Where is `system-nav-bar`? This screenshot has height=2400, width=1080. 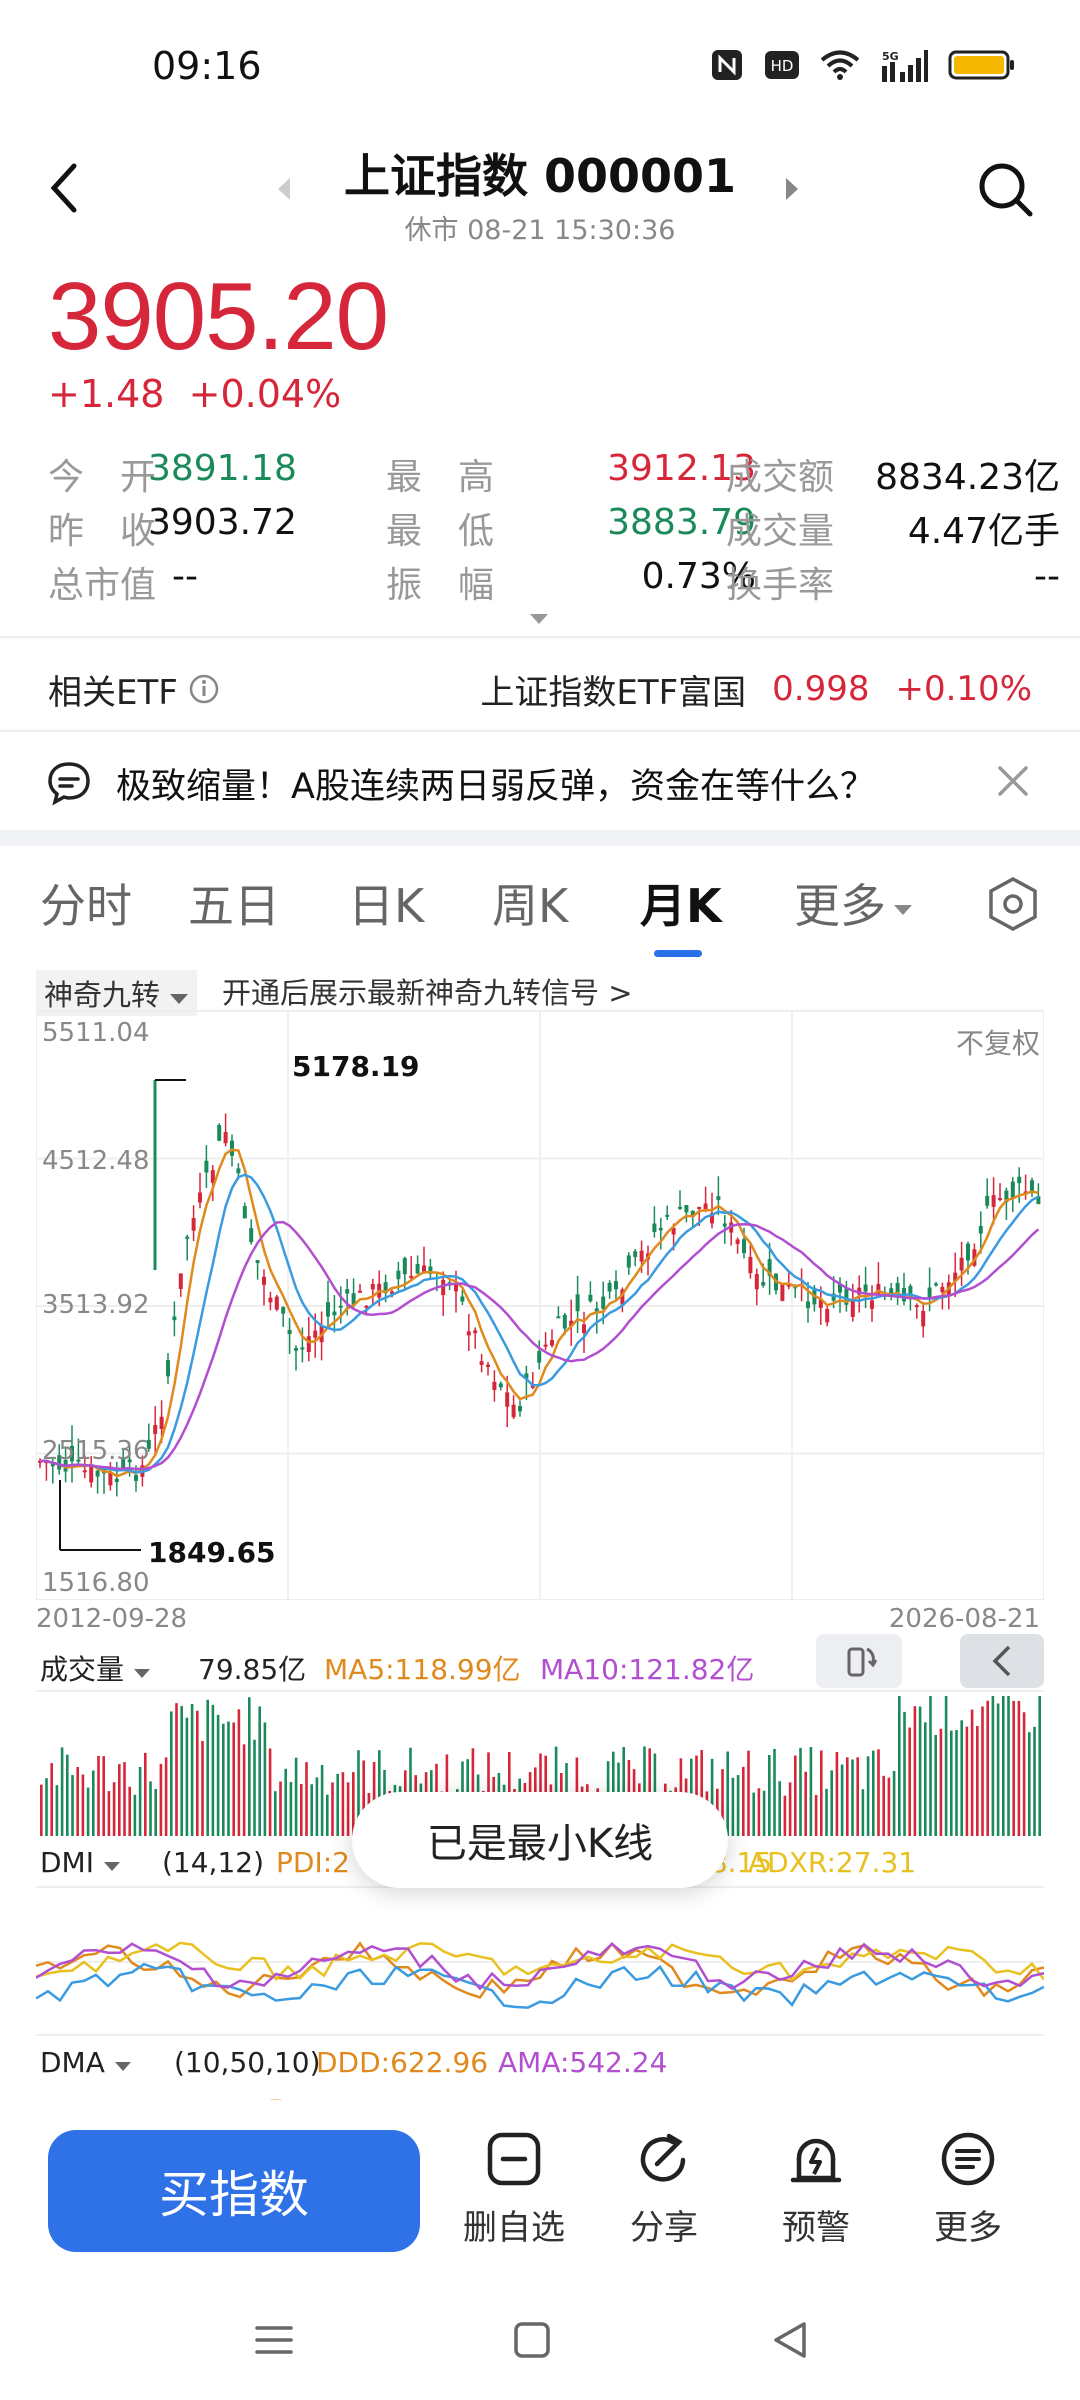 system-nav-bar is located at coordinates (540, 2340).